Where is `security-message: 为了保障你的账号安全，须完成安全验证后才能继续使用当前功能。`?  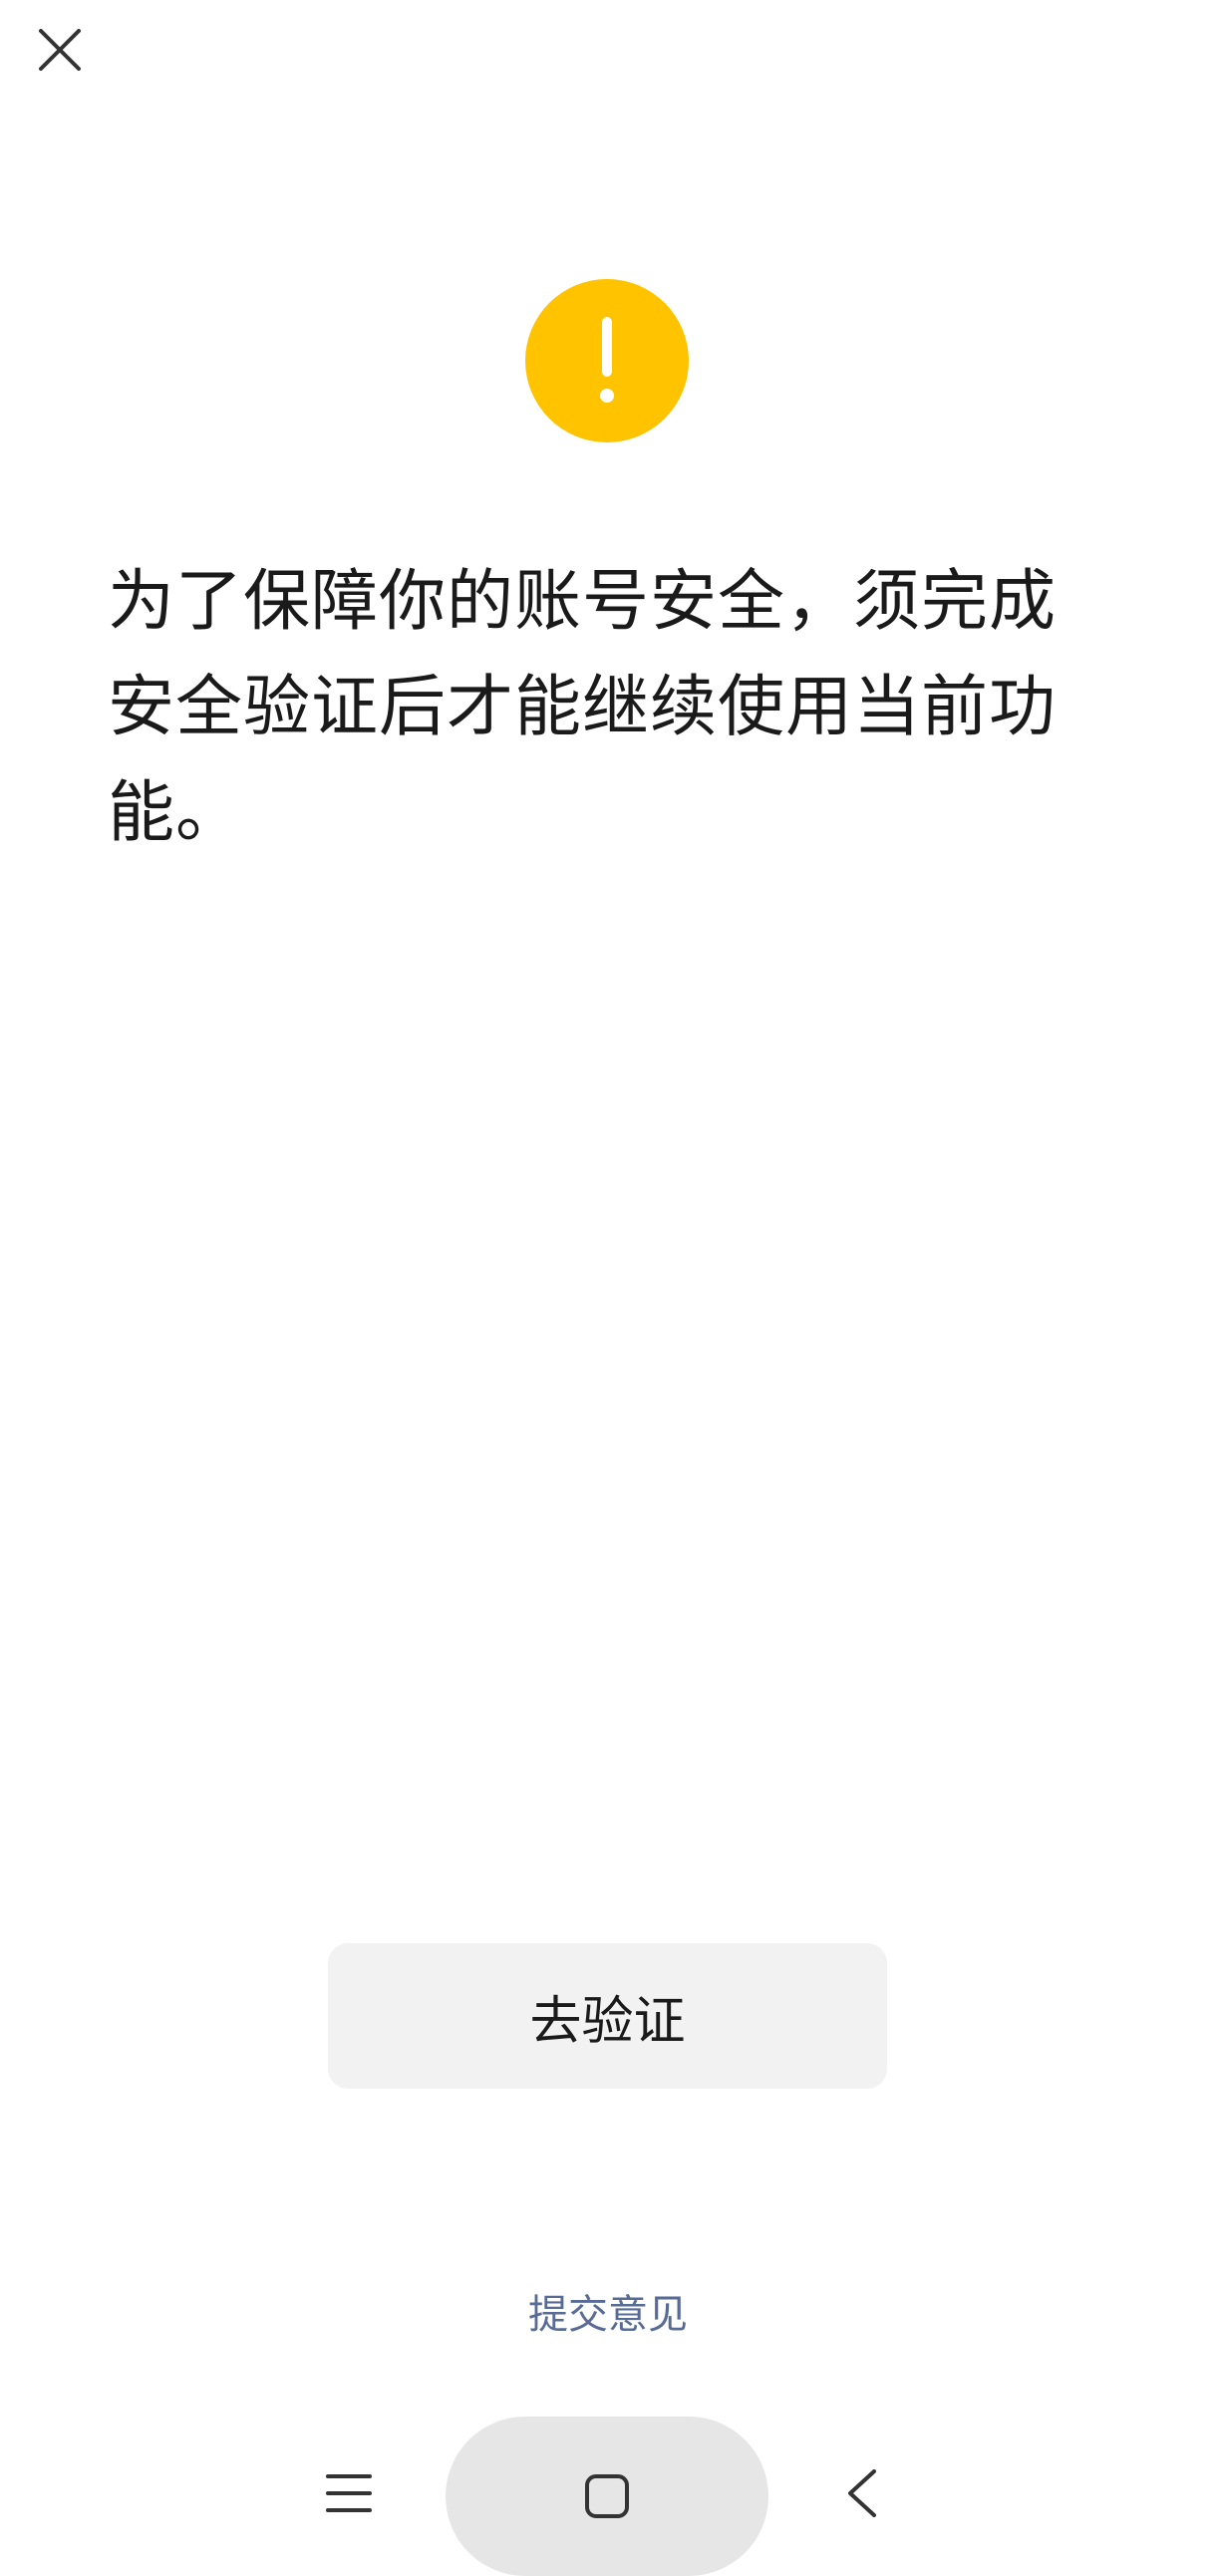
security-message: 为了保障你的账号安全，须完成安全验证后才能继续使用当前功能。 is located at coordinates (583, 706).